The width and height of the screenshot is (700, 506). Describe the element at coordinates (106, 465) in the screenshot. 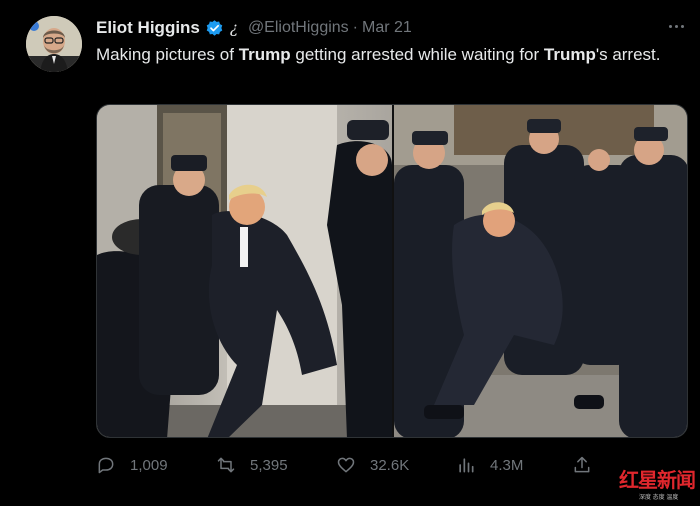

I see `reply-icon` at that location.